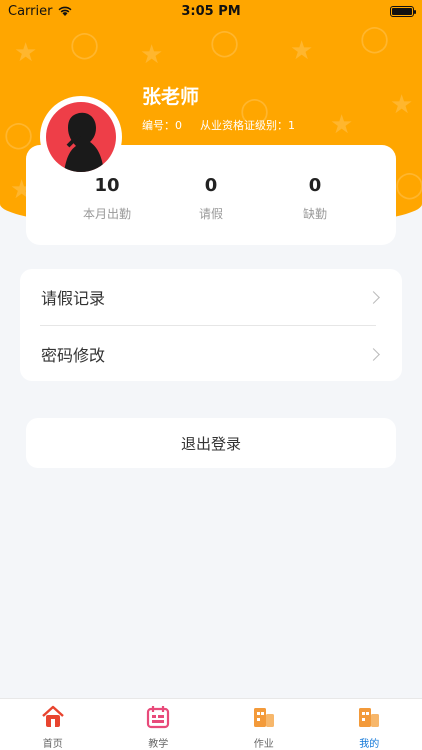  I want to click on tab-label: 我的, so click(369, 744).